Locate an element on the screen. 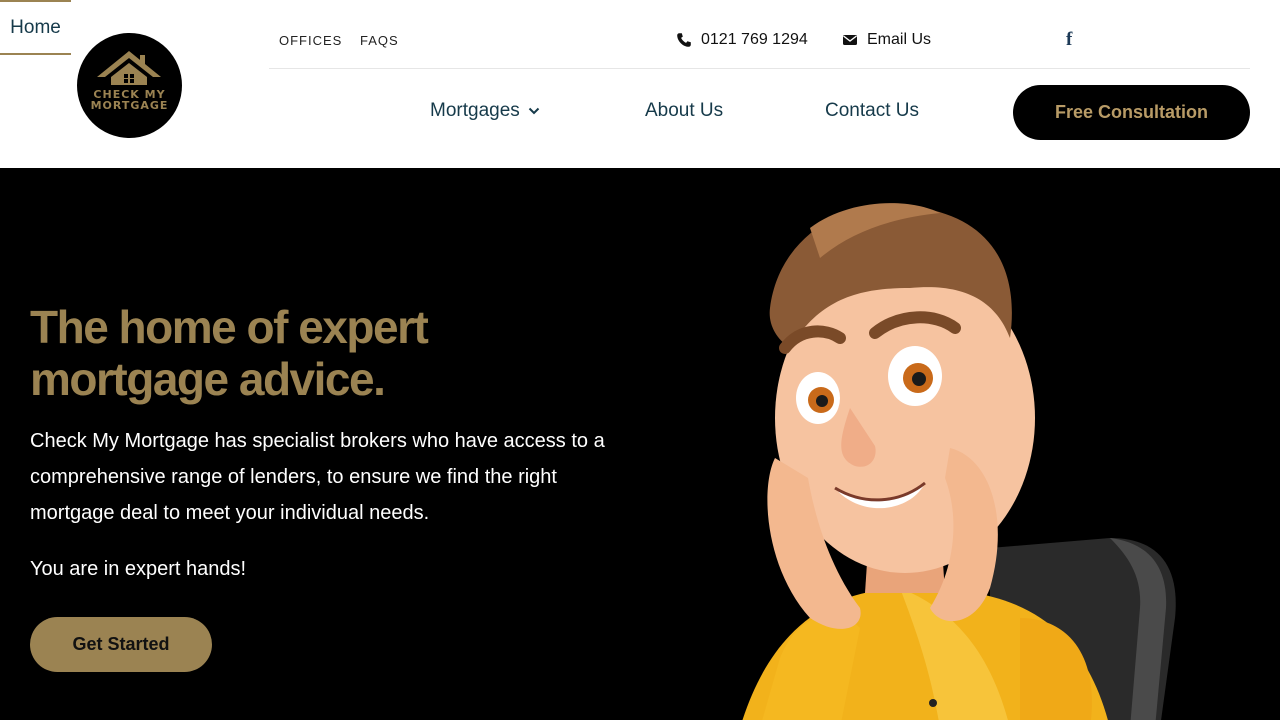 The width and height of the screenshot is (1280, 720). get-started-button: Get Started is located at coordinates (121, 644).